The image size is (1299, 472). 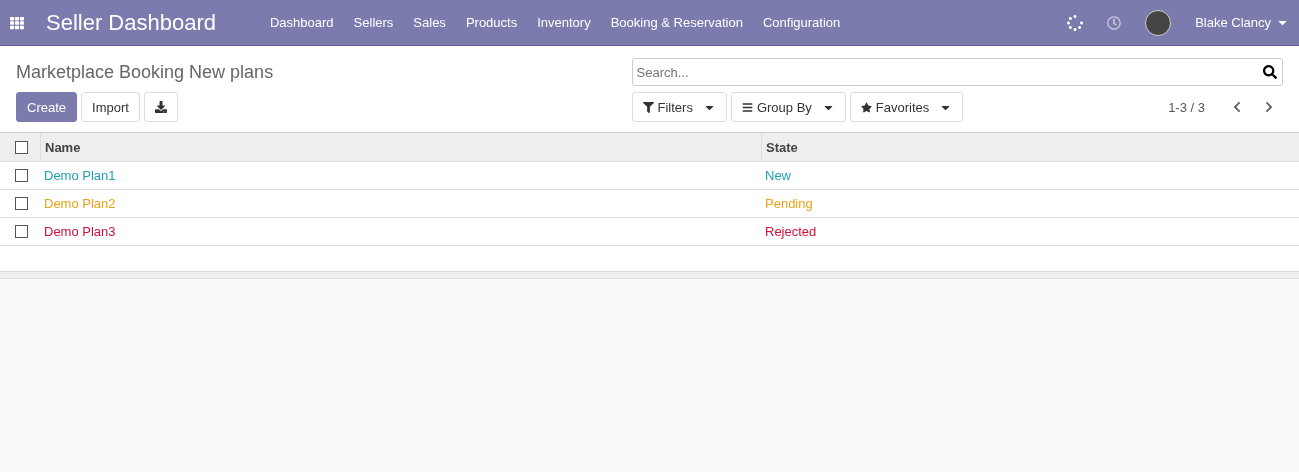 I want to click on create-button: Create, so click(x=47, y=107).